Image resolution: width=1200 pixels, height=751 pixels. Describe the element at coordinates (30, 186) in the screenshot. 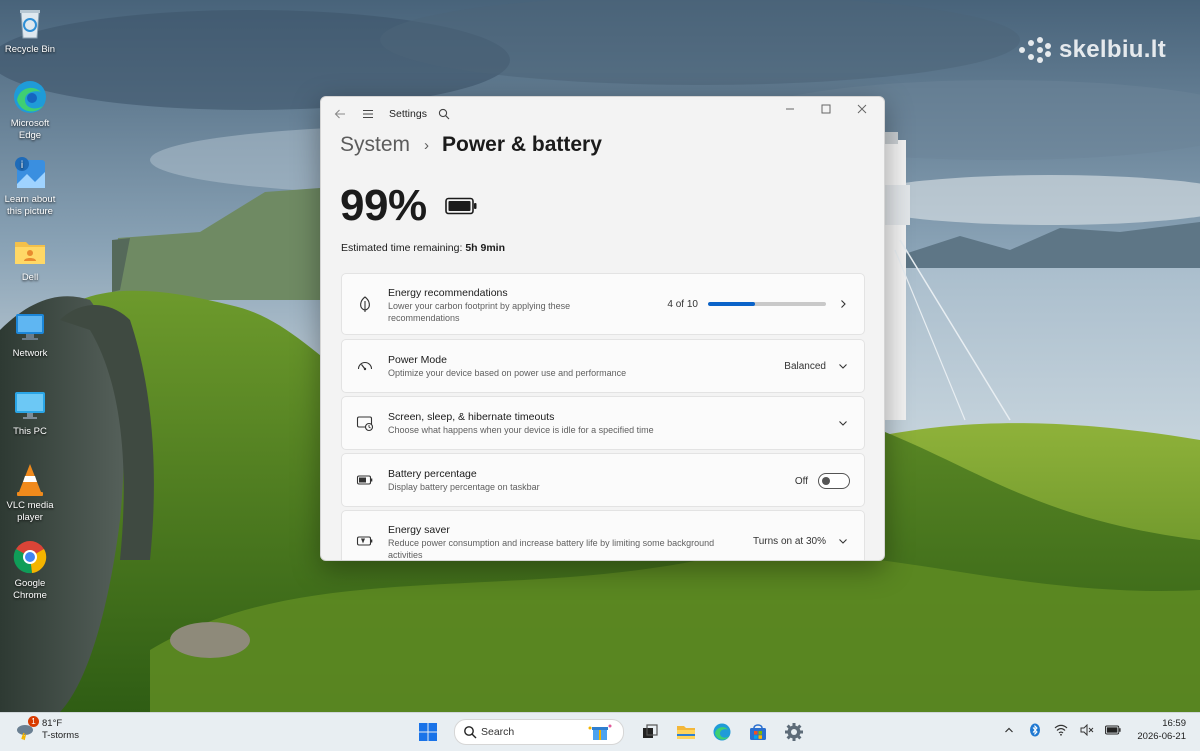

I see `desktop-icon-learn-picture: i Learn about this picture` at that location.